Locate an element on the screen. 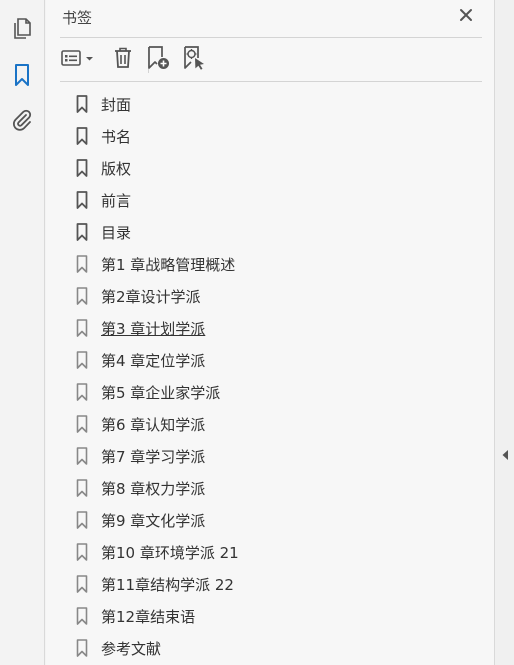 Image resolution: width=514 pixels, height=665 pixels. bookmark-item: 第9 章文化学派 is located at coordinates (276, 520).